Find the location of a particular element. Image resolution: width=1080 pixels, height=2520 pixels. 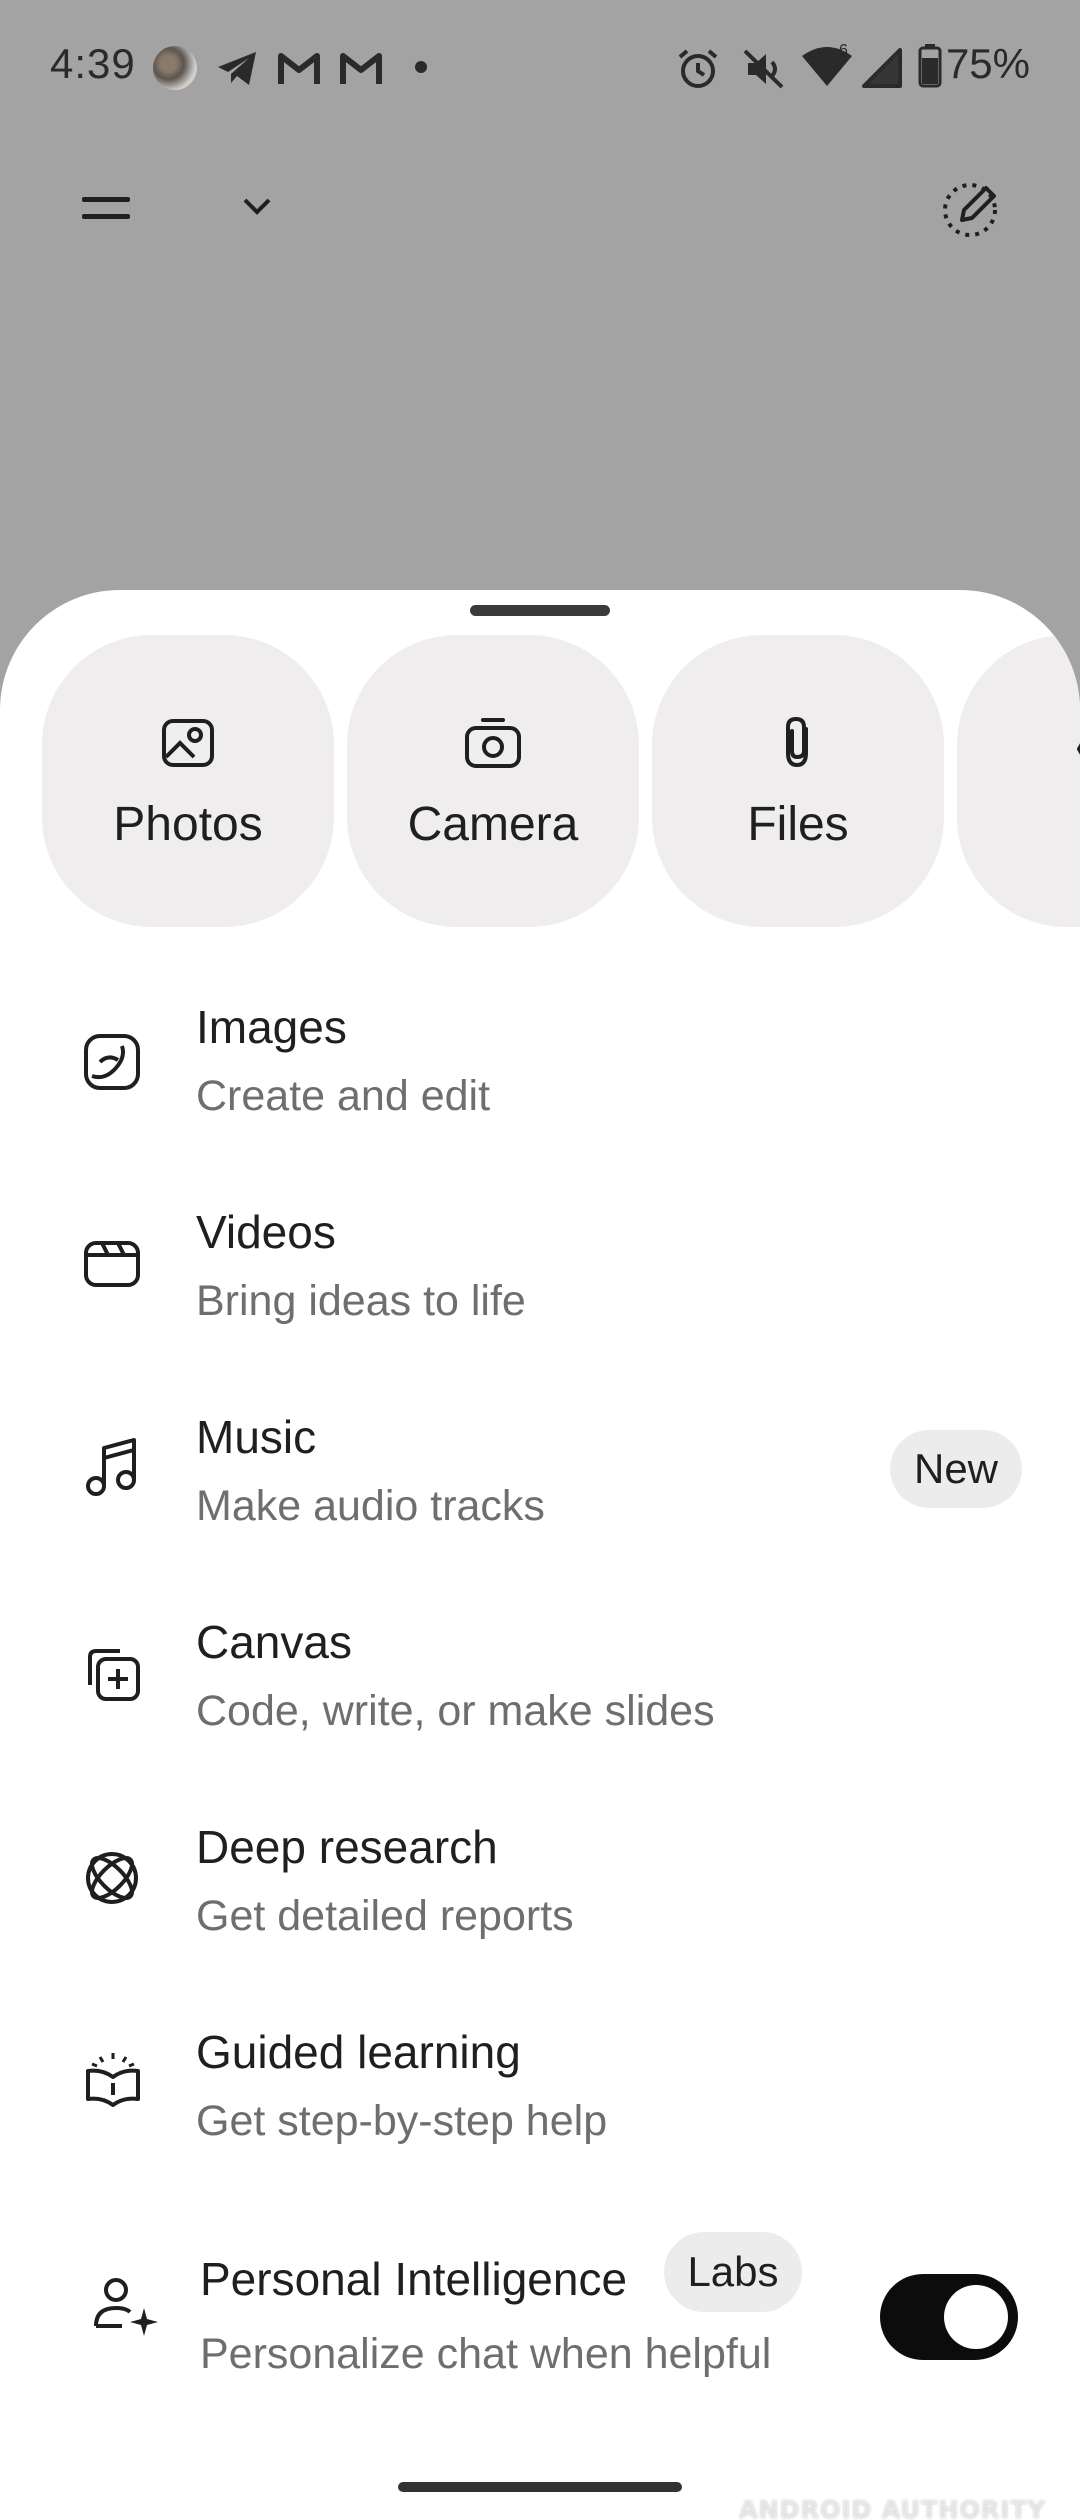

avatar is located at coordinates (175, 68).